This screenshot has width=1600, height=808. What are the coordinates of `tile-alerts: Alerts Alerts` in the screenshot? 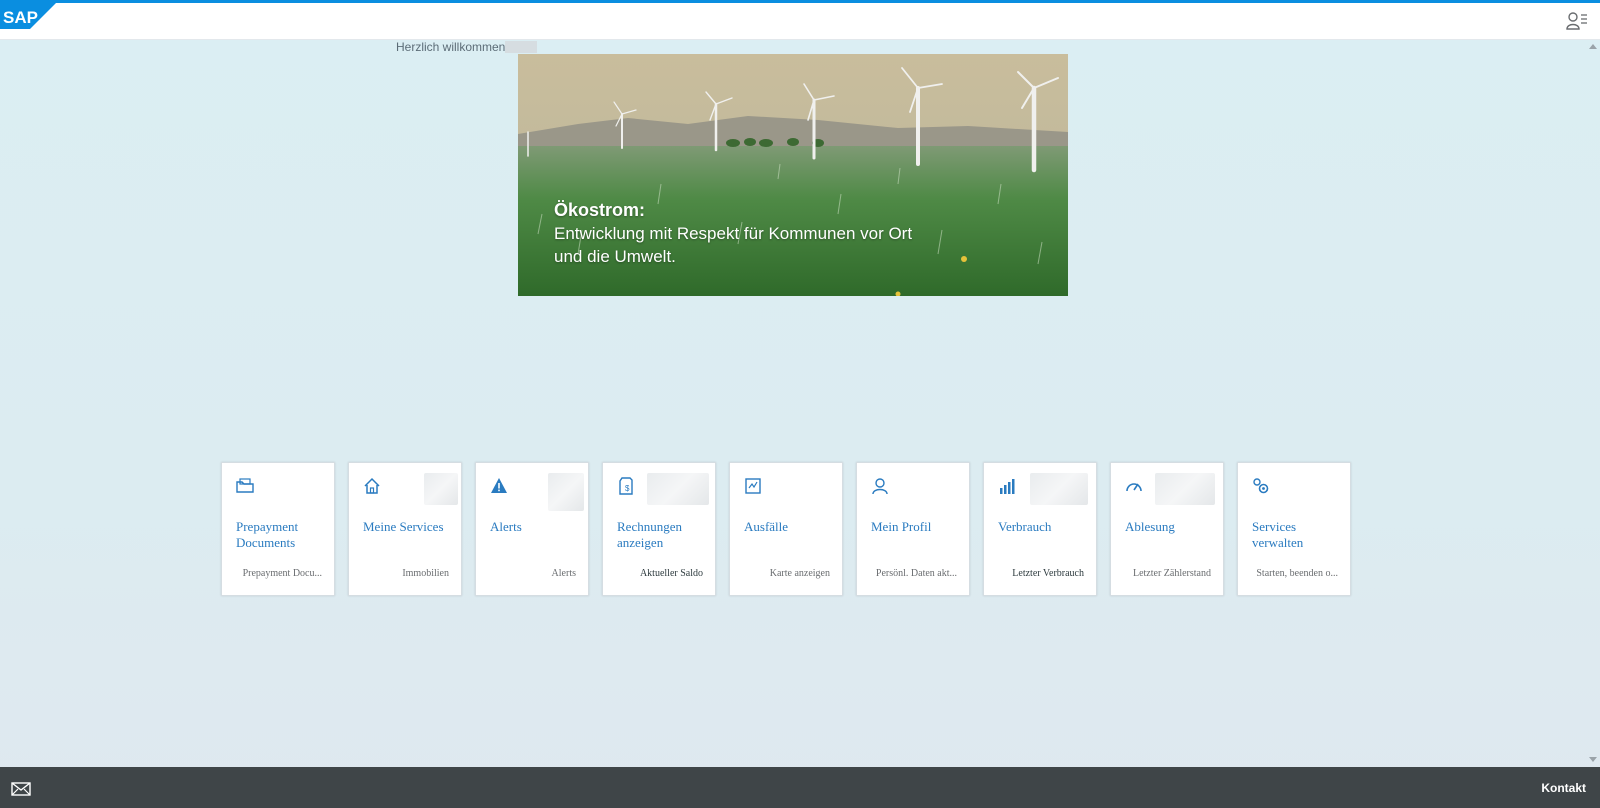 It's located at (532, 529).